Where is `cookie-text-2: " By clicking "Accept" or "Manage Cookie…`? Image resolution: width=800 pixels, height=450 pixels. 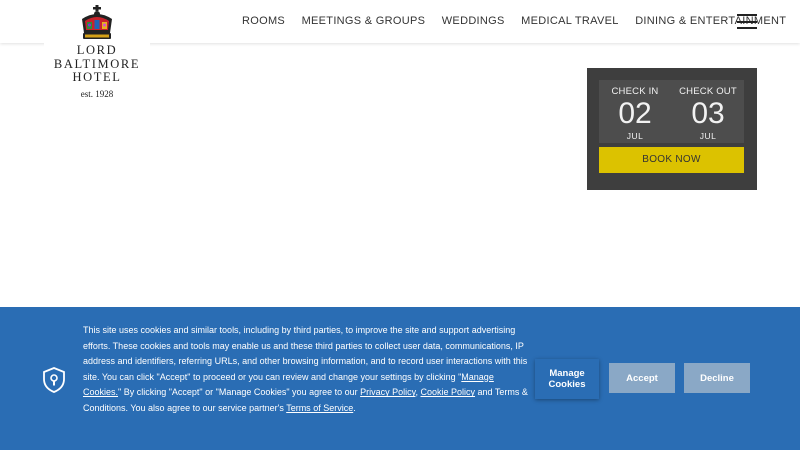
cookie-text-2: " By clicking "Accept" or "Manage Cookie… is located at coordinates (239, 392).